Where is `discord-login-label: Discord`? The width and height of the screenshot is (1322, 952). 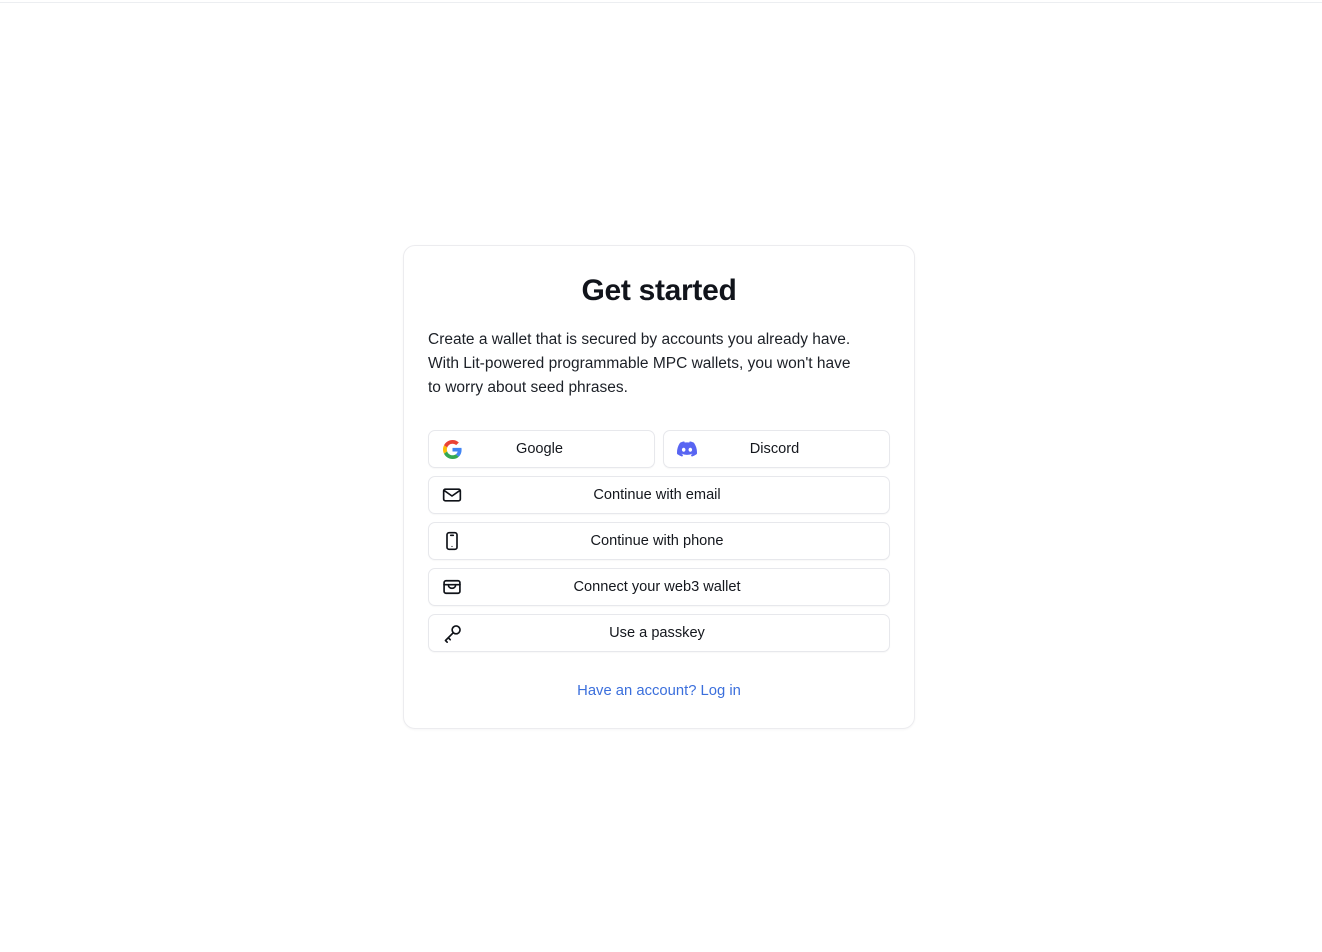
discord-login-label: Discord is located at coordinates (774, 449).